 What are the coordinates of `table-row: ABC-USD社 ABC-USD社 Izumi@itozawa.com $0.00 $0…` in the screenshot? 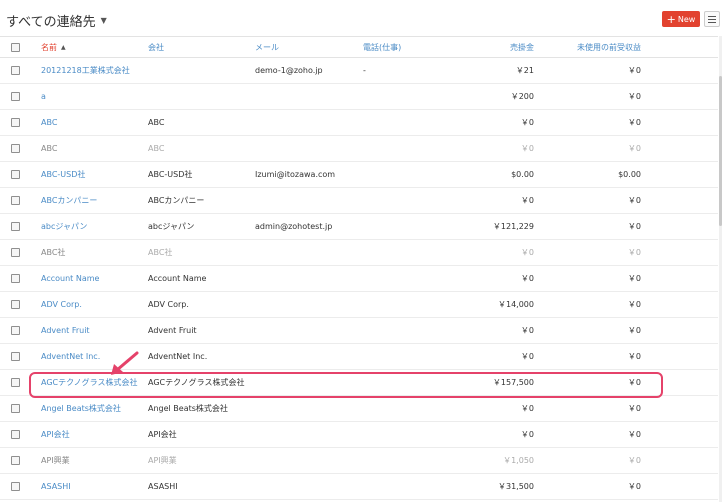 It's located at (359, 175).